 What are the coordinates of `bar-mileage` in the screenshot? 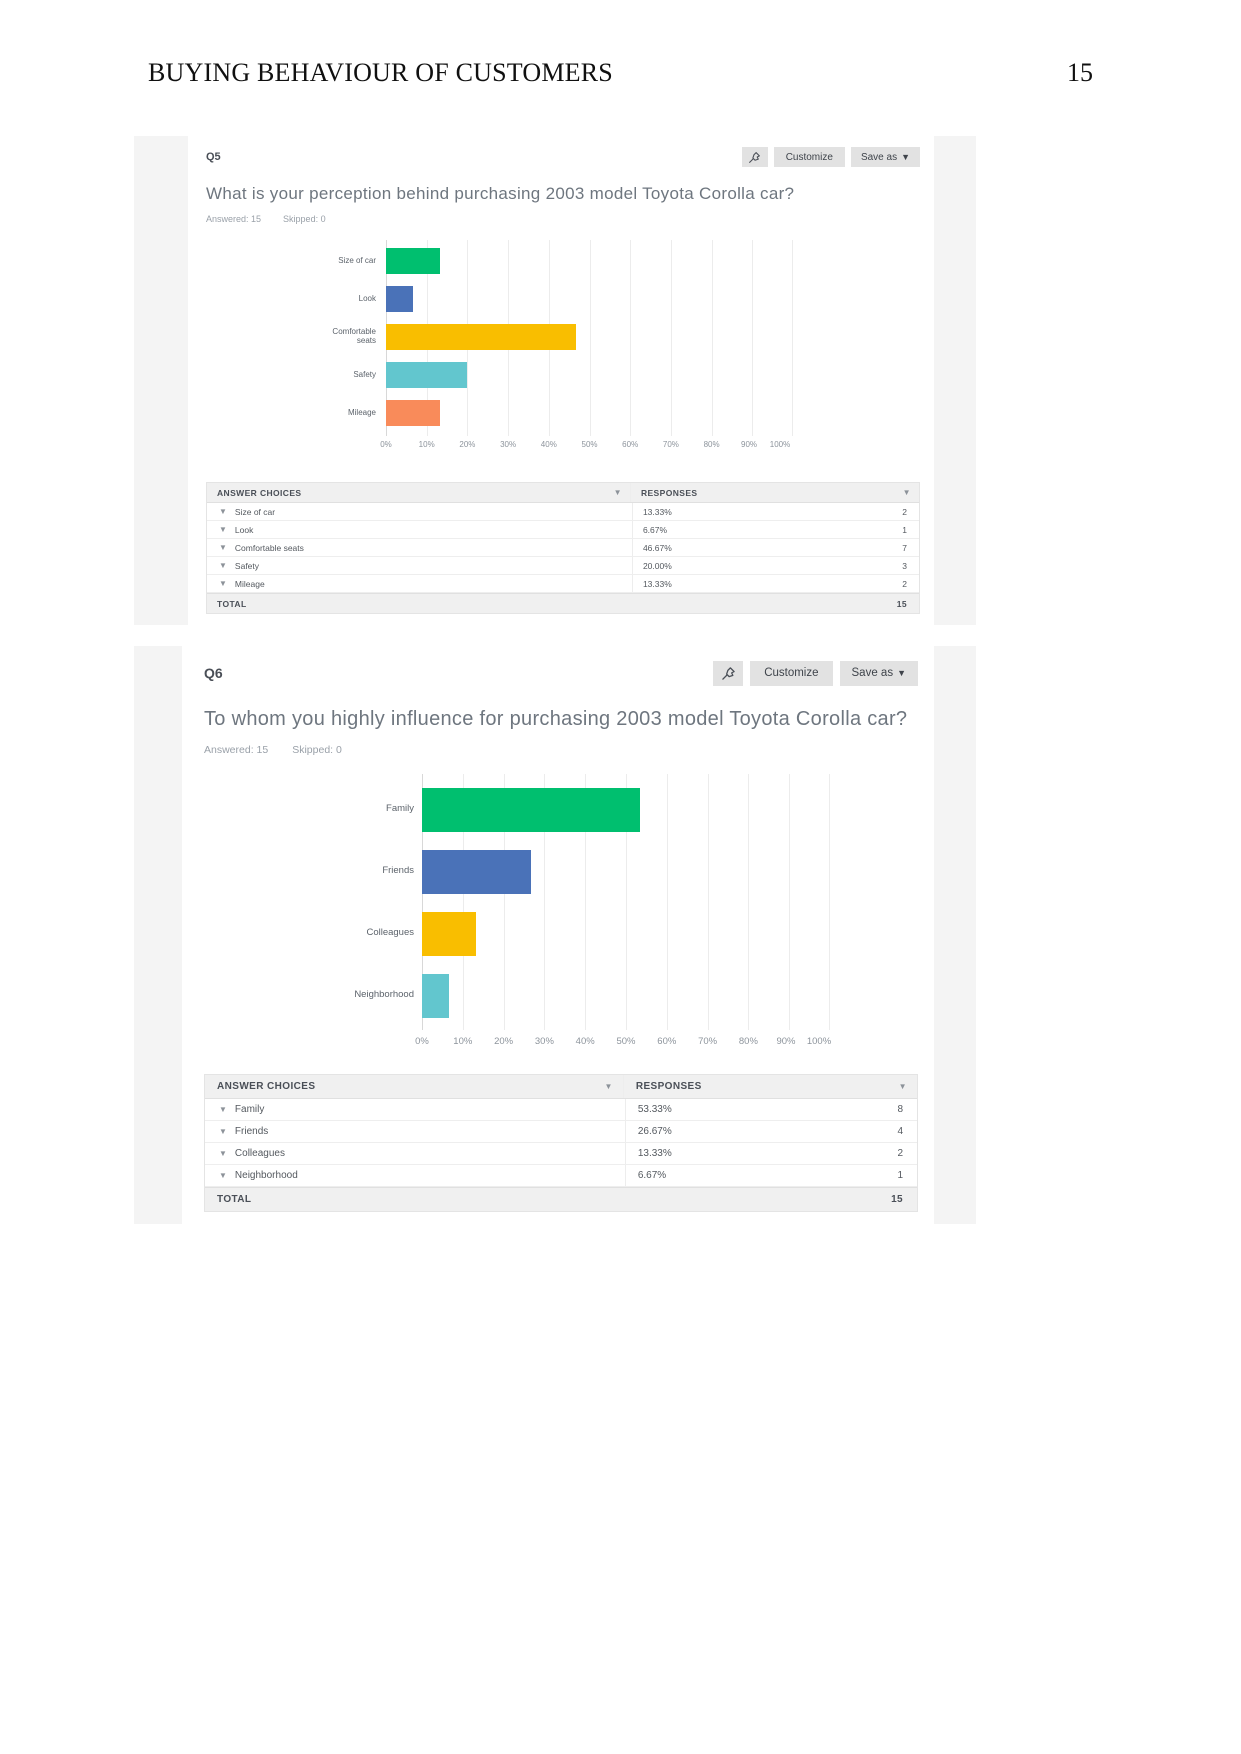 It's located at (413, 413).